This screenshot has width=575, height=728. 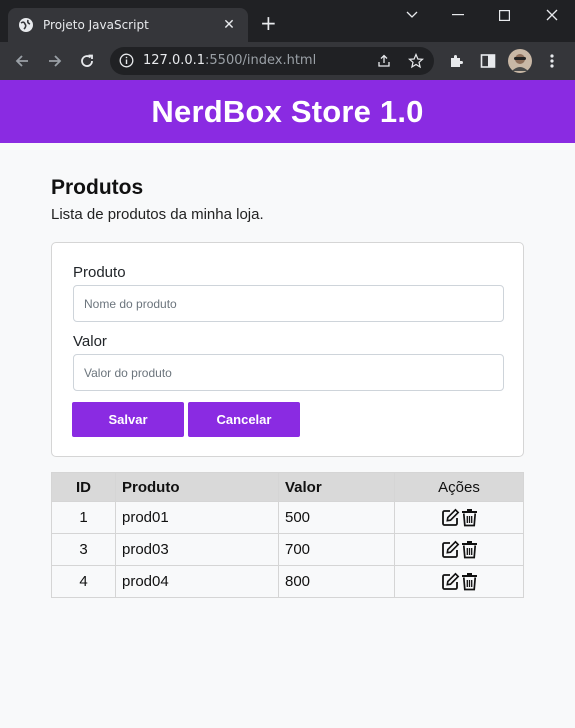 What do you see at coordinates (520, 61) in the screenshot?
I see `profile-avatar` at bounding box center [520, 61].